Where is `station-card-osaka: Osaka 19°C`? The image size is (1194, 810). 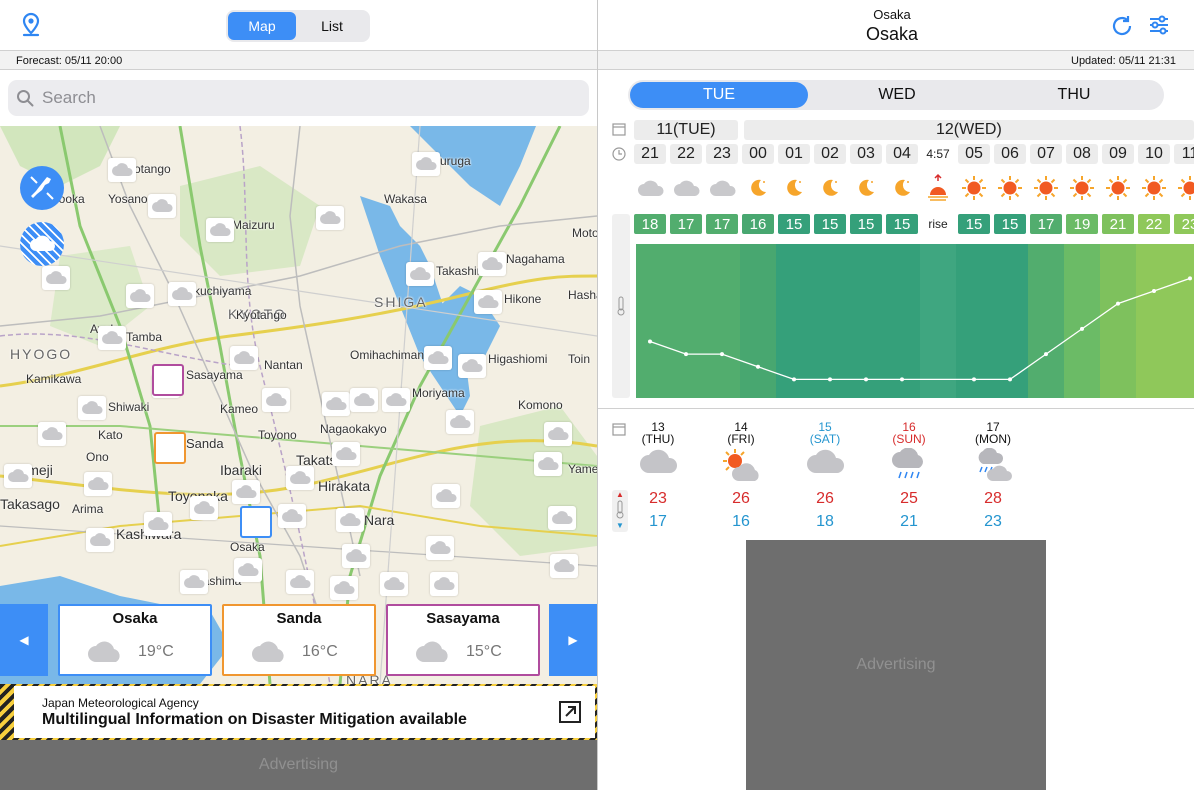 station-card-osaka: Osaka 19°C is located at coordinates (135, 640).